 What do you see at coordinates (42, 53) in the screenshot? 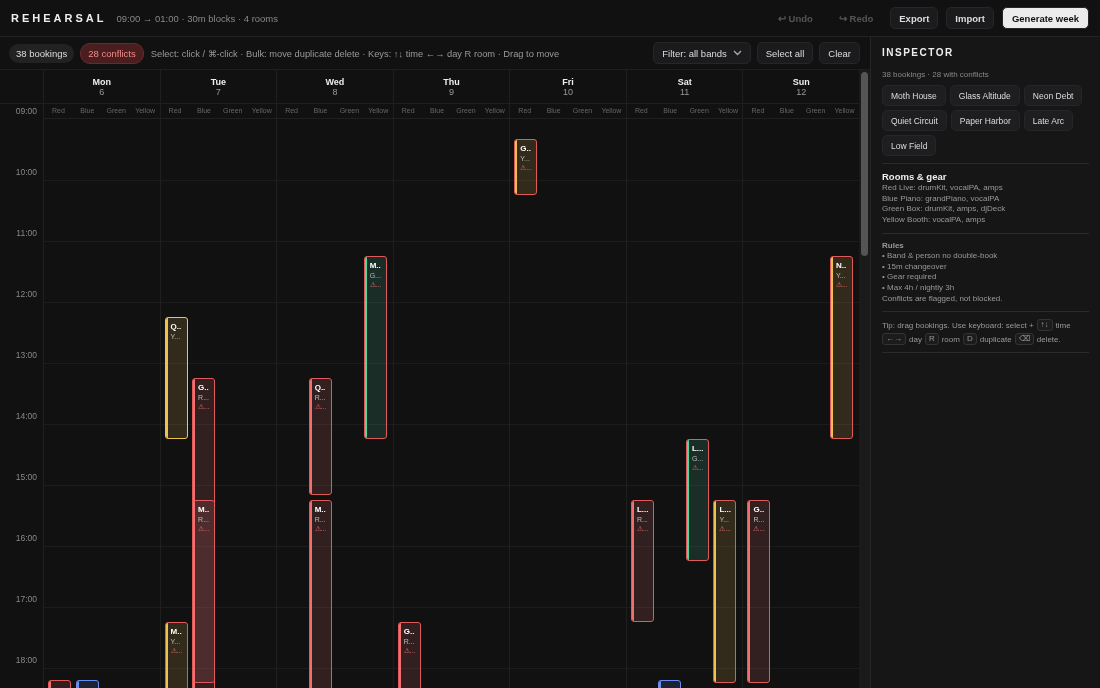
I see `count-badge: 38 bookings` at bounding box center [42, 53].